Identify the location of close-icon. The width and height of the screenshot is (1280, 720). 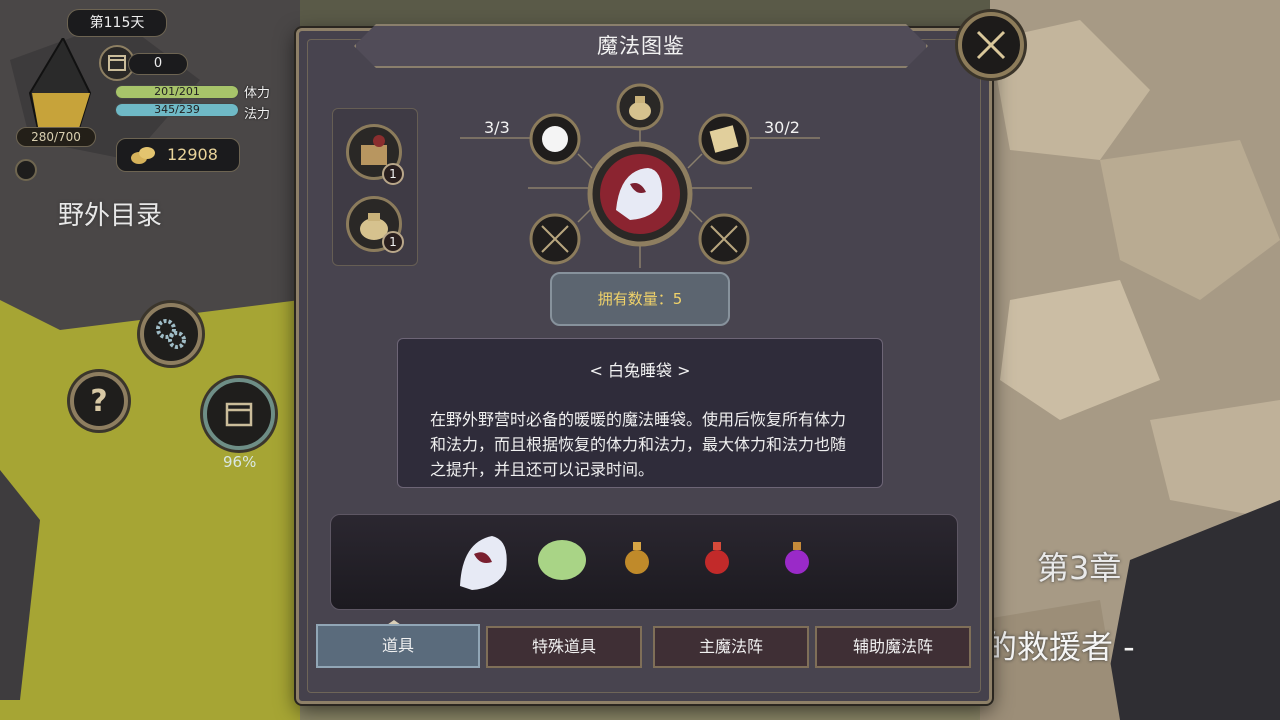
(991, 45).